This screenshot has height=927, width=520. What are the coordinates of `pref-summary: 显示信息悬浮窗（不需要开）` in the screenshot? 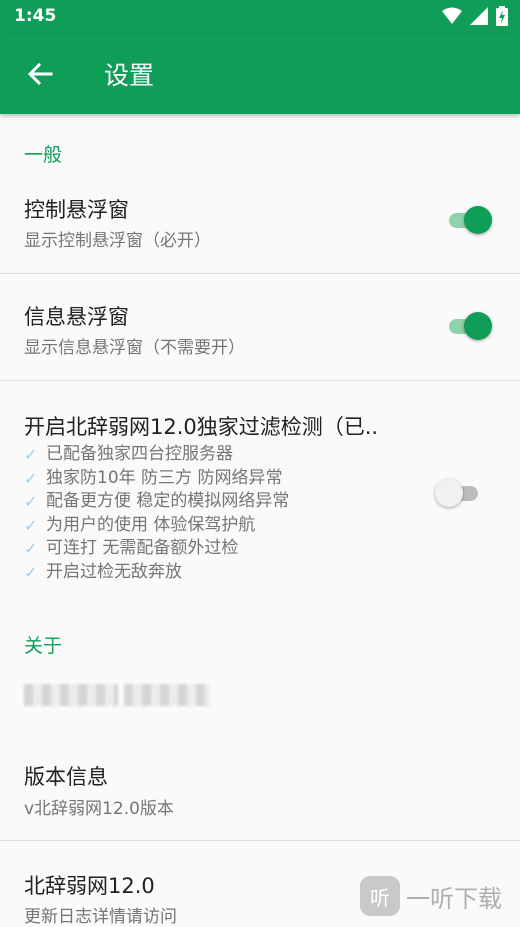 It's located at (134, 348).